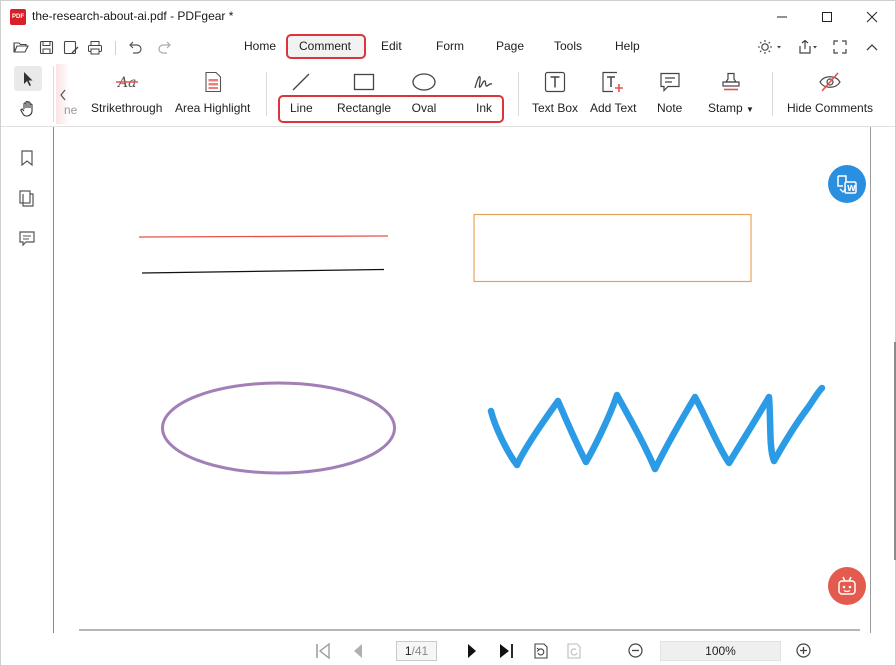 The height and width of the screenshot is (666, 896). I want to click on total-pages: /41, so click(420, 651).